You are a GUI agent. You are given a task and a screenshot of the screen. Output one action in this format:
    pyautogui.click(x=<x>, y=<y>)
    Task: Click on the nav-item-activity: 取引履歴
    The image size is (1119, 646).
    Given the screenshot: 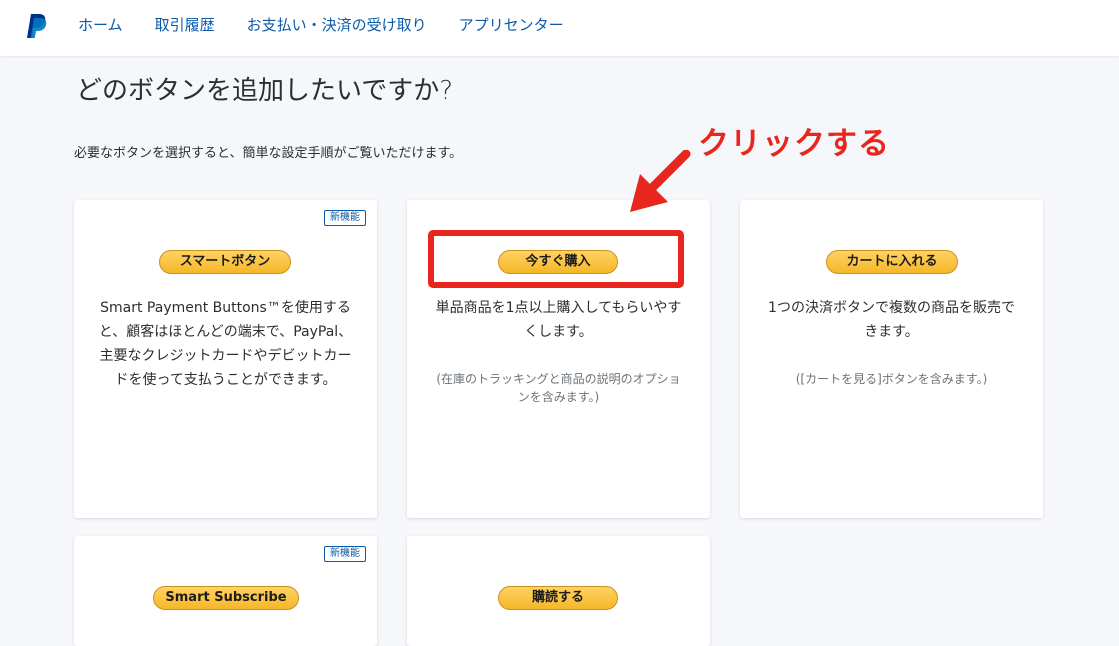 What is the action you would take?
    pyautogui.click(x=185, y=25)
    